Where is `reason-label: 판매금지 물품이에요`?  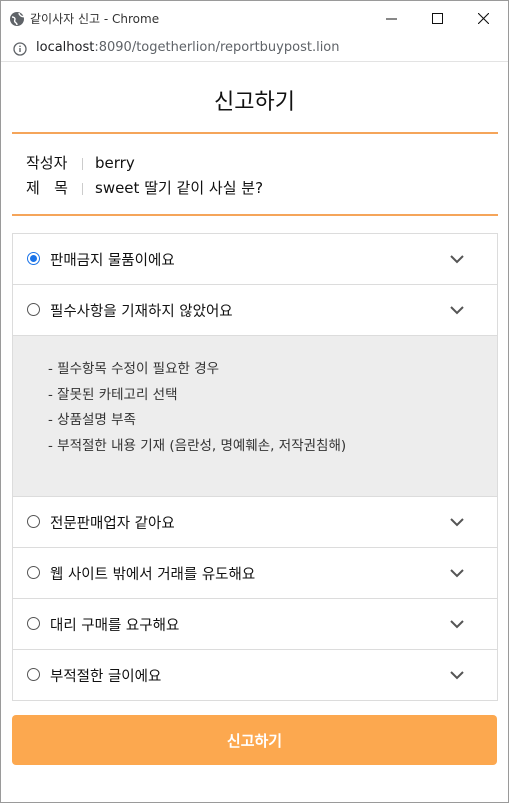
reason-label: 판매금지 물품이에요 is located at coordinates (112, 261).